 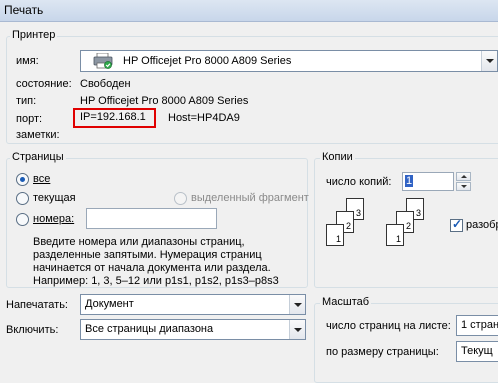 I want to click on include-select: Все страницы диапазона, so click(x=193, y=329).